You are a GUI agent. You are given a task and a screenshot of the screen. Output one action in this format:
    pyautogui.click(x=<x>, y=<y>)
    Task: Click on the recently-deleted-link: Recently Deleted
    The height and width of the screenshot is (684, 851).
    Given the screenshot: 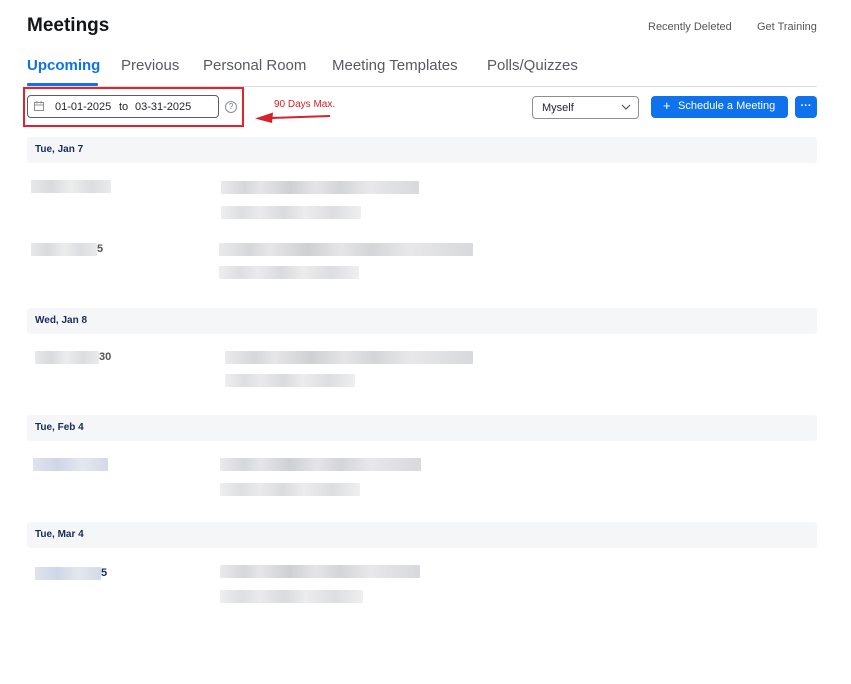 What is the action you would take?
    pyautogui.click(x=690, y=27)
    